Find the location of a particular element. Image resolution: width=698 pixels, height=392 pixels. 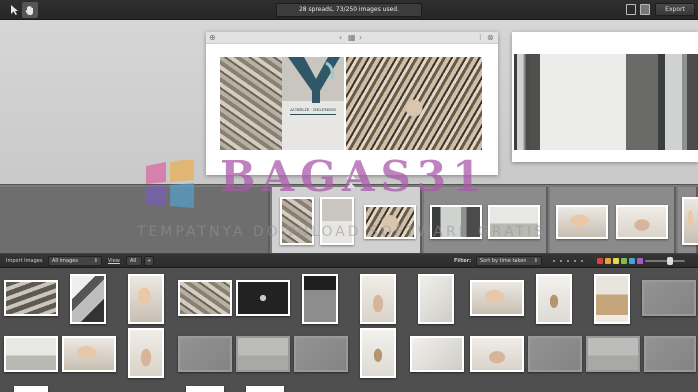

top-toolbar: 28 spreads, 73/250 images used. Export is located at coordinates (349, 10).